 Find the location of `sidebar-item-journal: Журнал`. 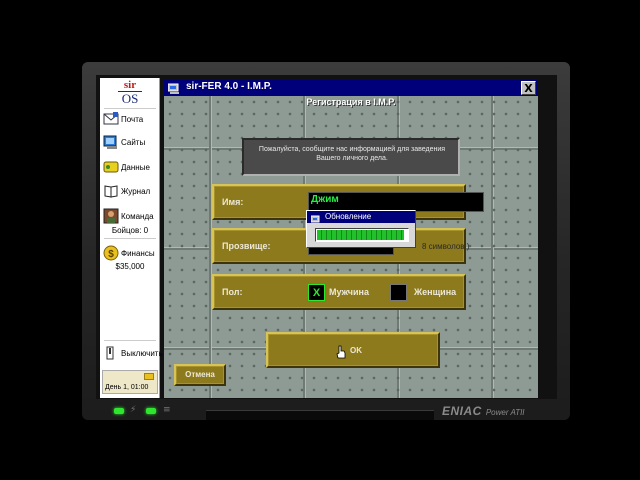

sidebar-item-journal: Журнал is located at coordinates (130, 191).